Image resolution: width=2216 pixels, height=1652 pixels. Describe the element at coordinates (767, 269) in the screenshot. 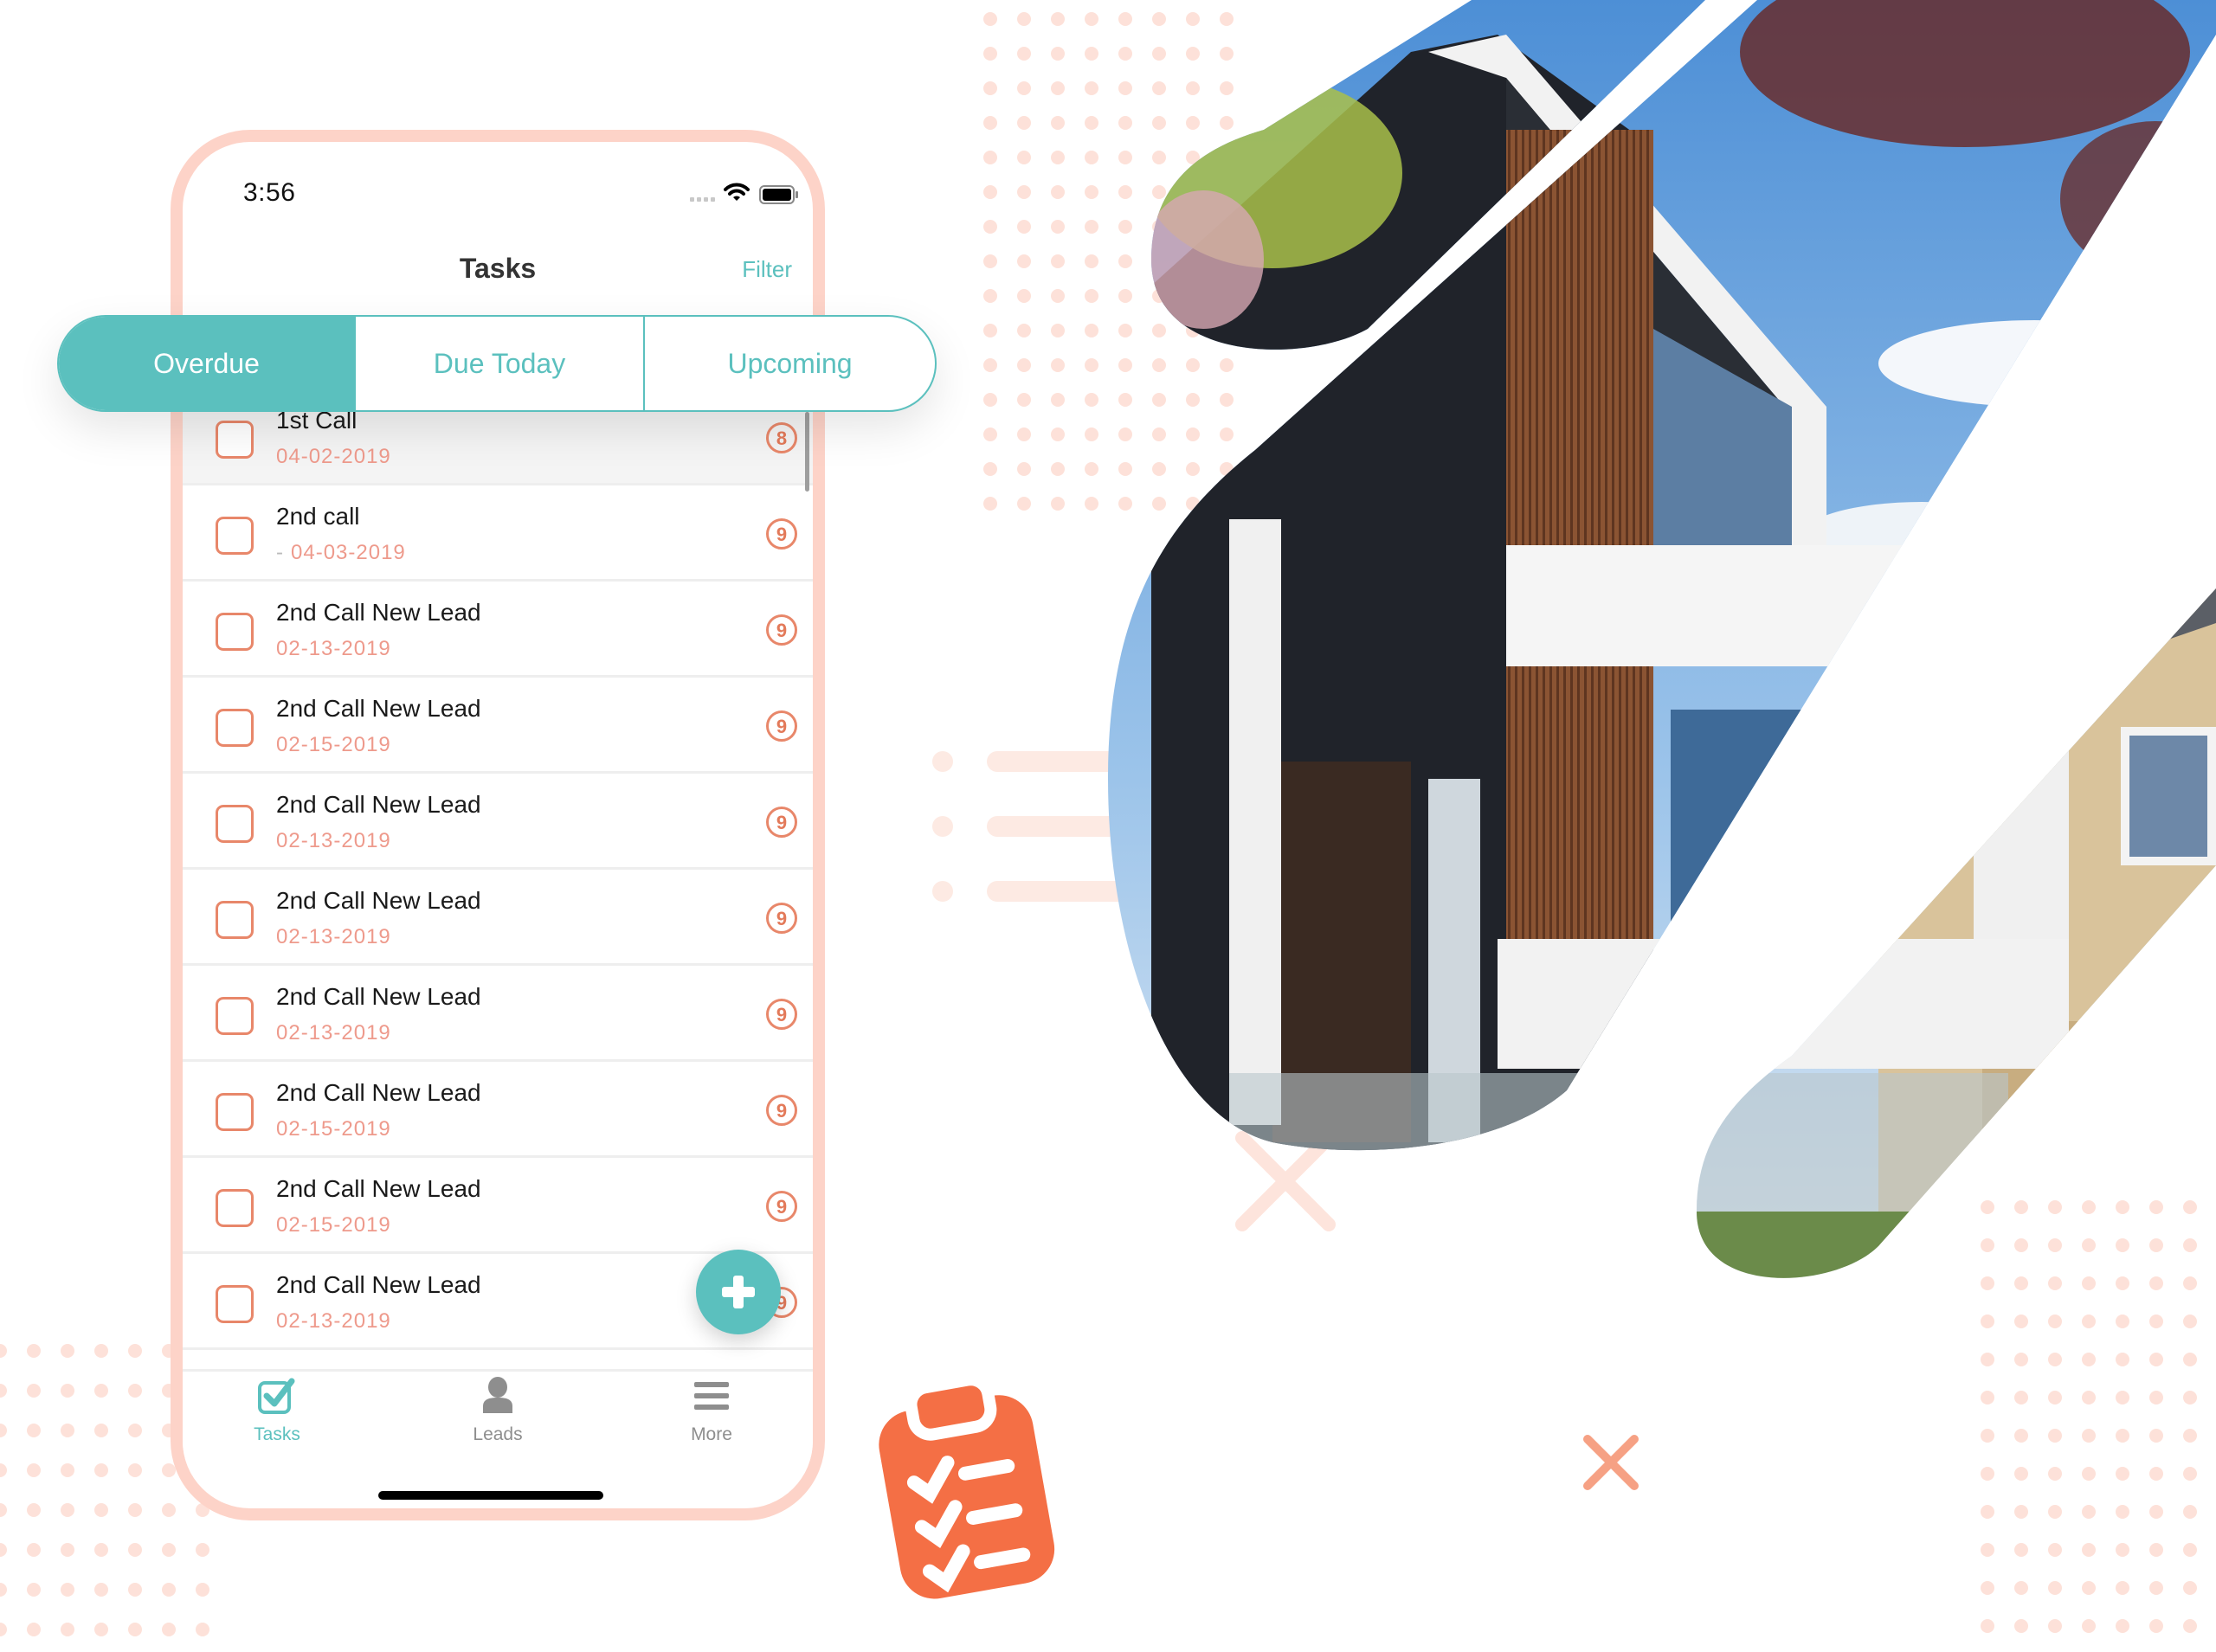

I see `filter-button: Filter` at that location.